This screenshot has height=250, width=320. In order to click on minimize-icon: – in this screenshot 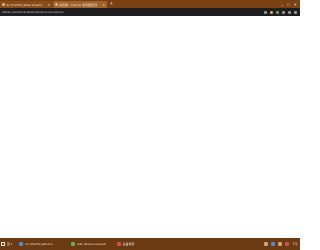, I will do `click(282, 4)`.